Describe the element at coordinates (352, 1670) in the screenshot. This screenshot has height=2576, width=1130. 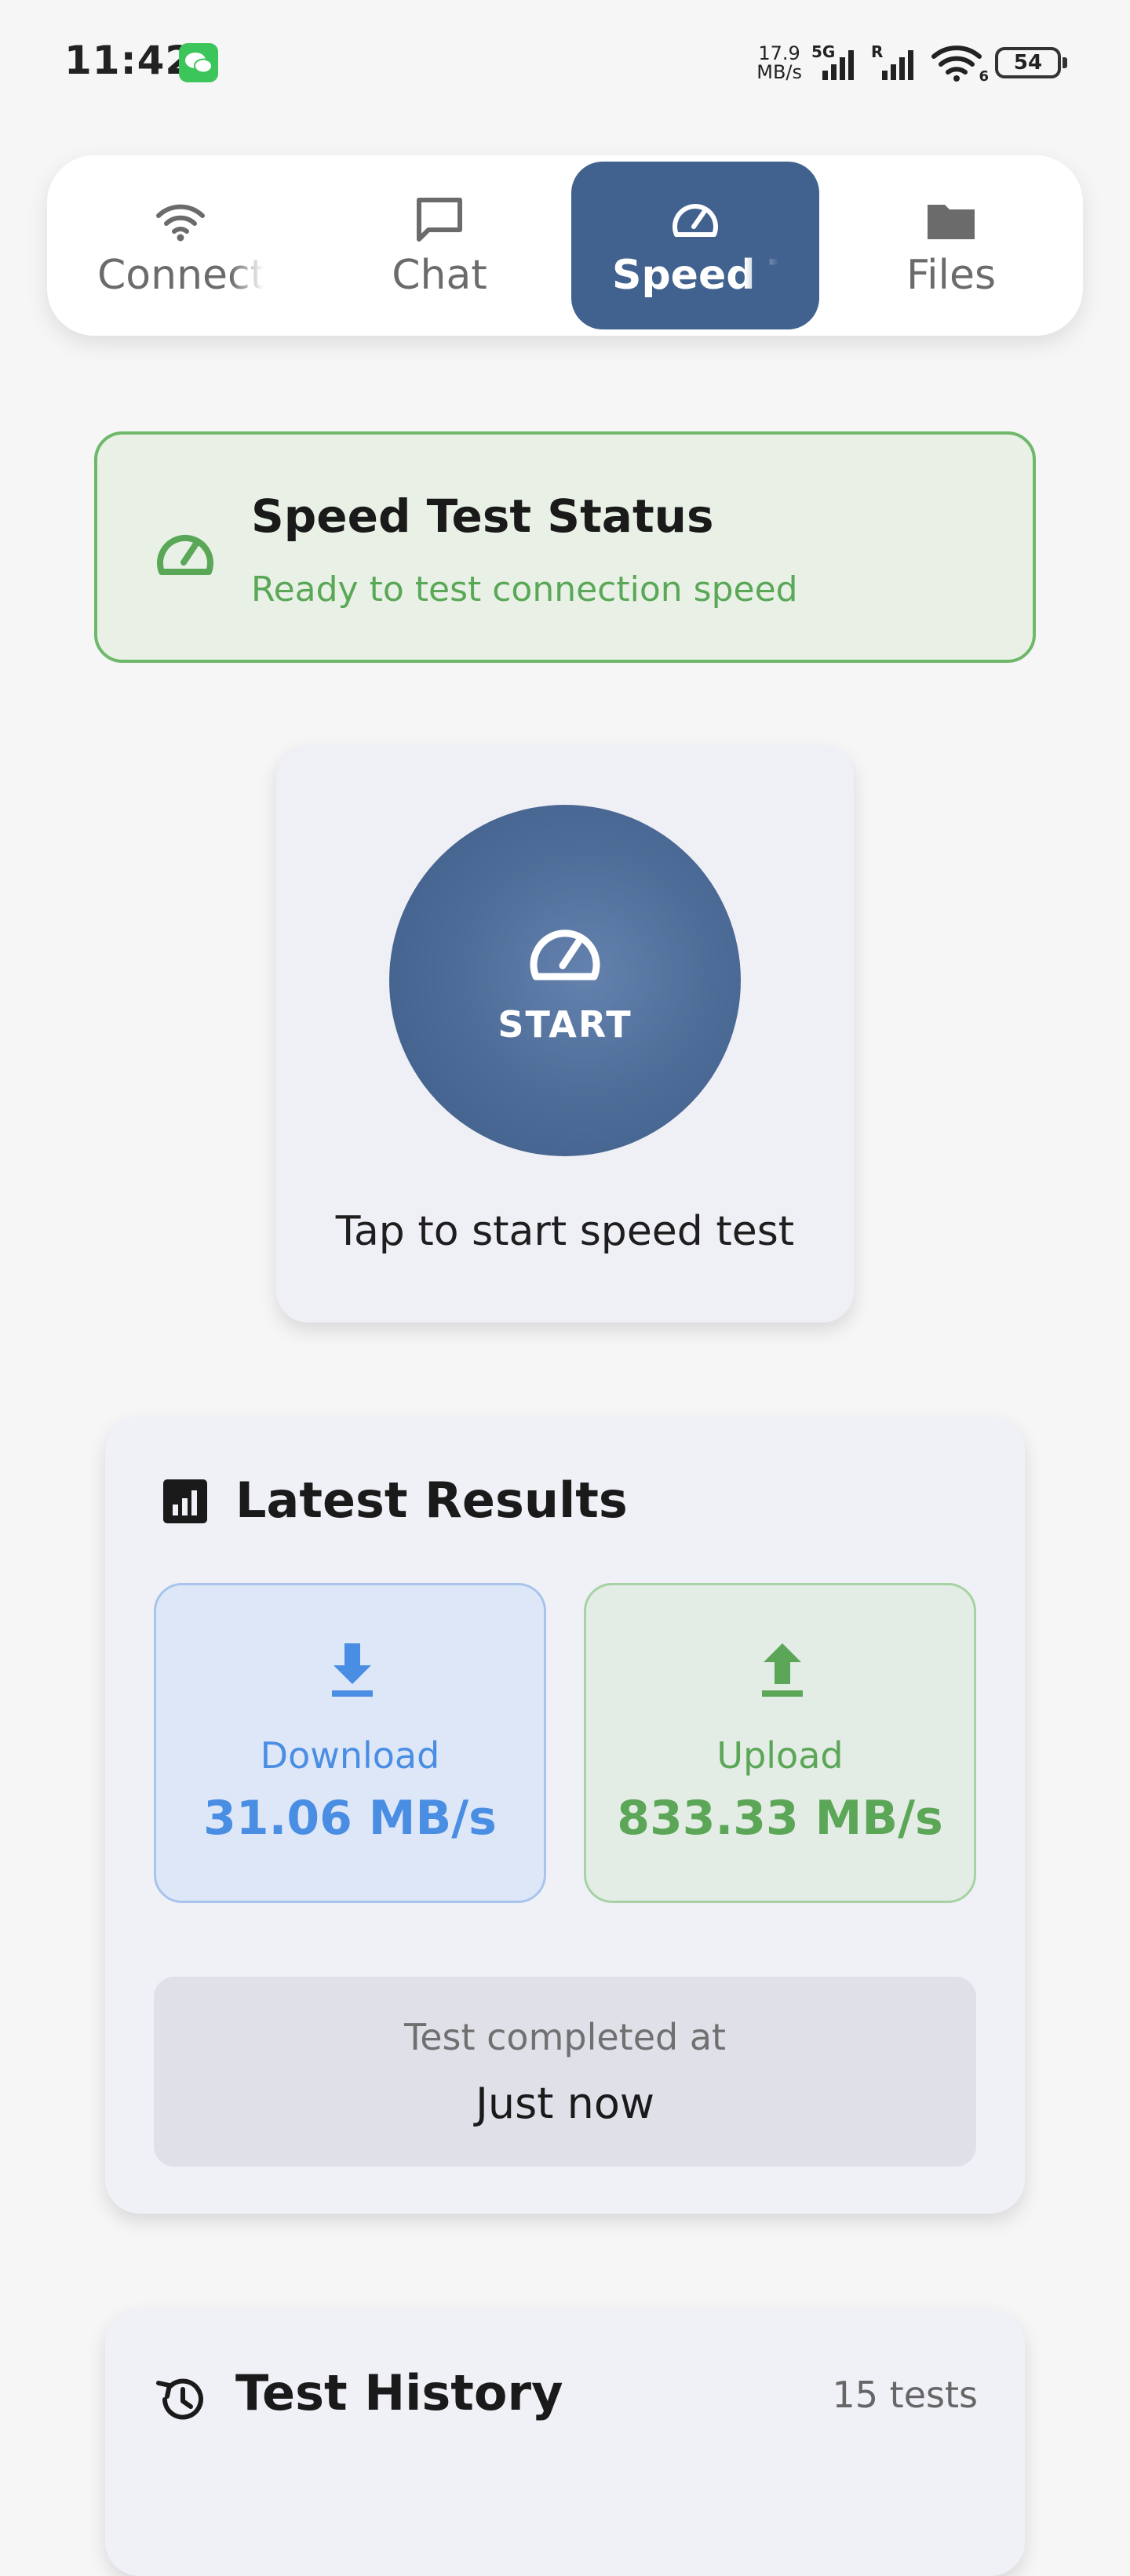
I see `download-icon` at that location.